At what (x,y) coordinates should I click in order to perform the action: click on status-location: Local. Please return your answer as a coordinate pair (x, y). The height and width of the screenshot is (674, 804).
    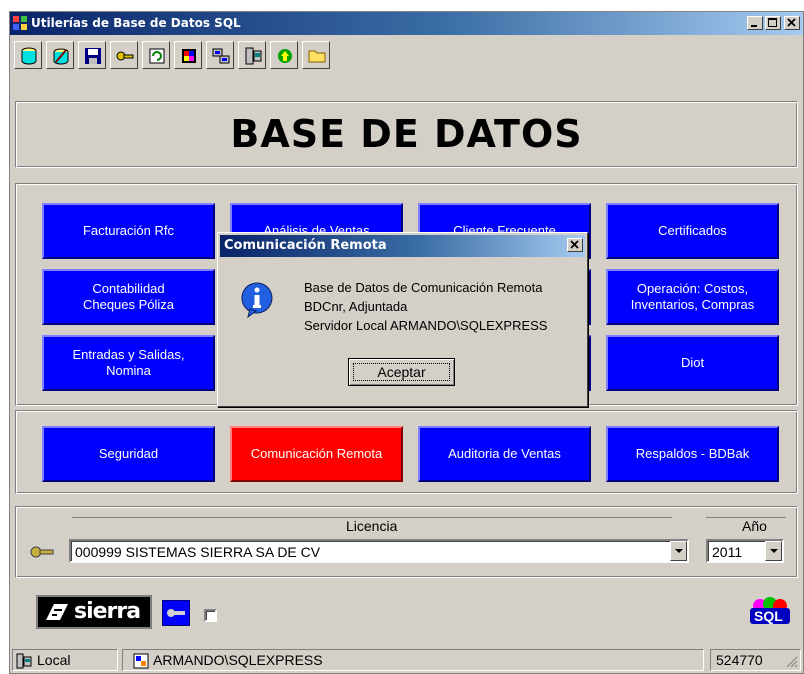
    Looking at the image, I should click on (54, 660).